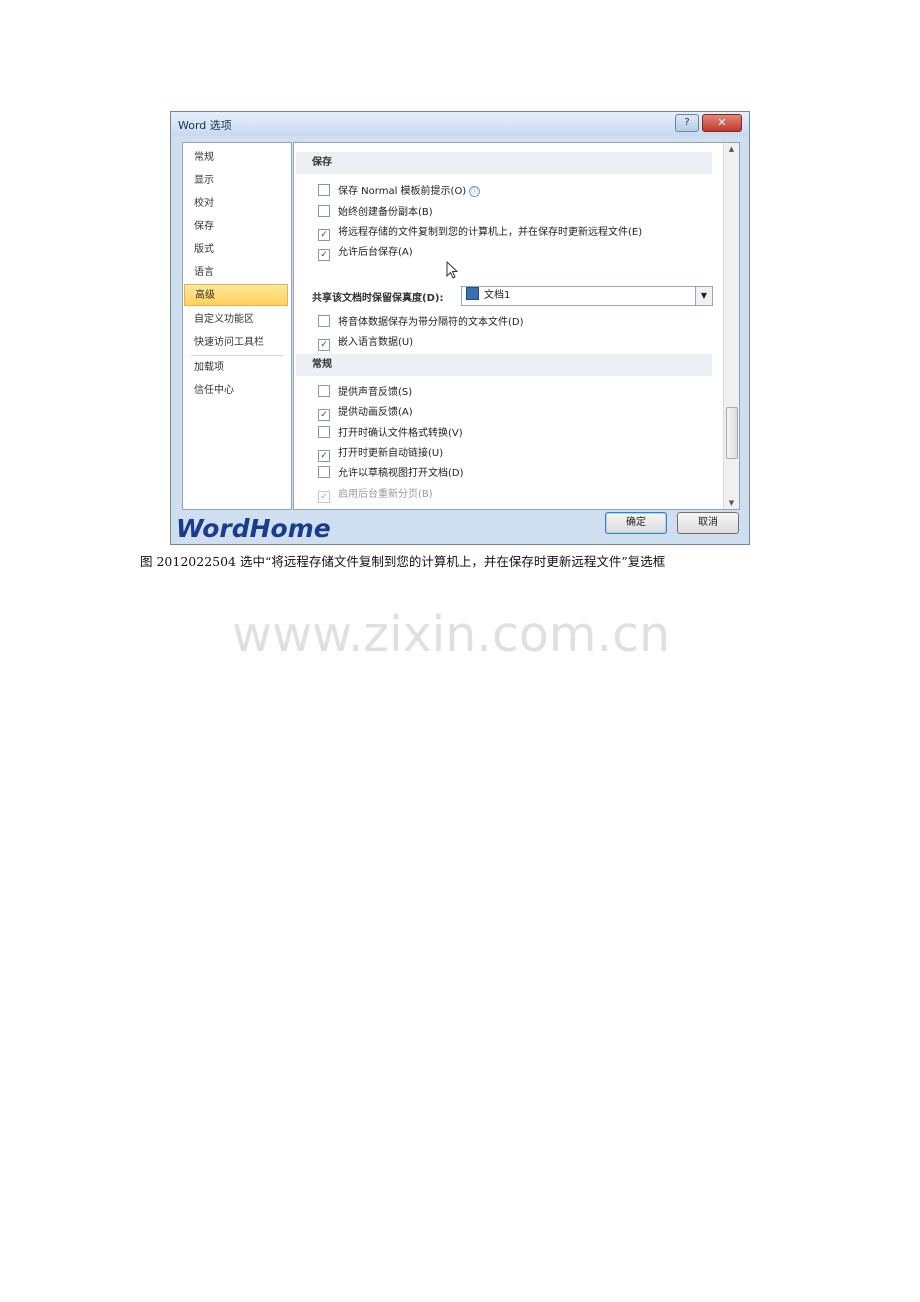 Image resolution: width=920 pixels, height=1302 pixels. I want to click on option-prompt-before-saving-normal: 保存 Normal 模板前提示(O) ⓘ, so click(399, 192).